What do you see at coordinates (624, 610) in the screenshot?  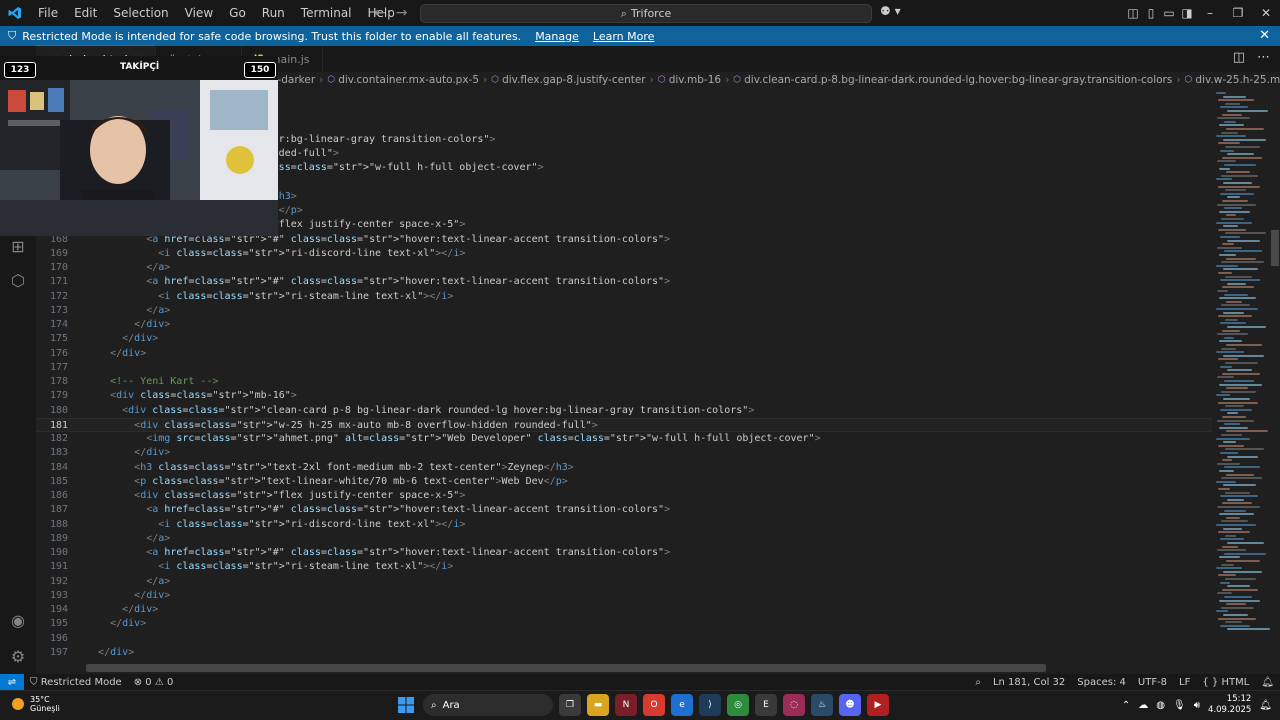 I see `code-line: 194 </div>` at bounding box center [624, 610].